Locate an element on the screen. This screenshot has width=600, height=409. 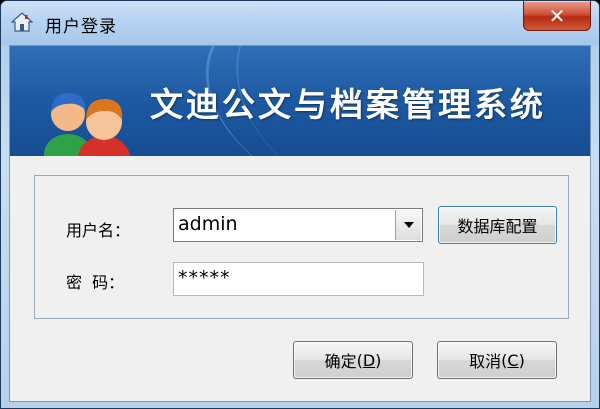
users-icon is located at coordinates (87, 124).